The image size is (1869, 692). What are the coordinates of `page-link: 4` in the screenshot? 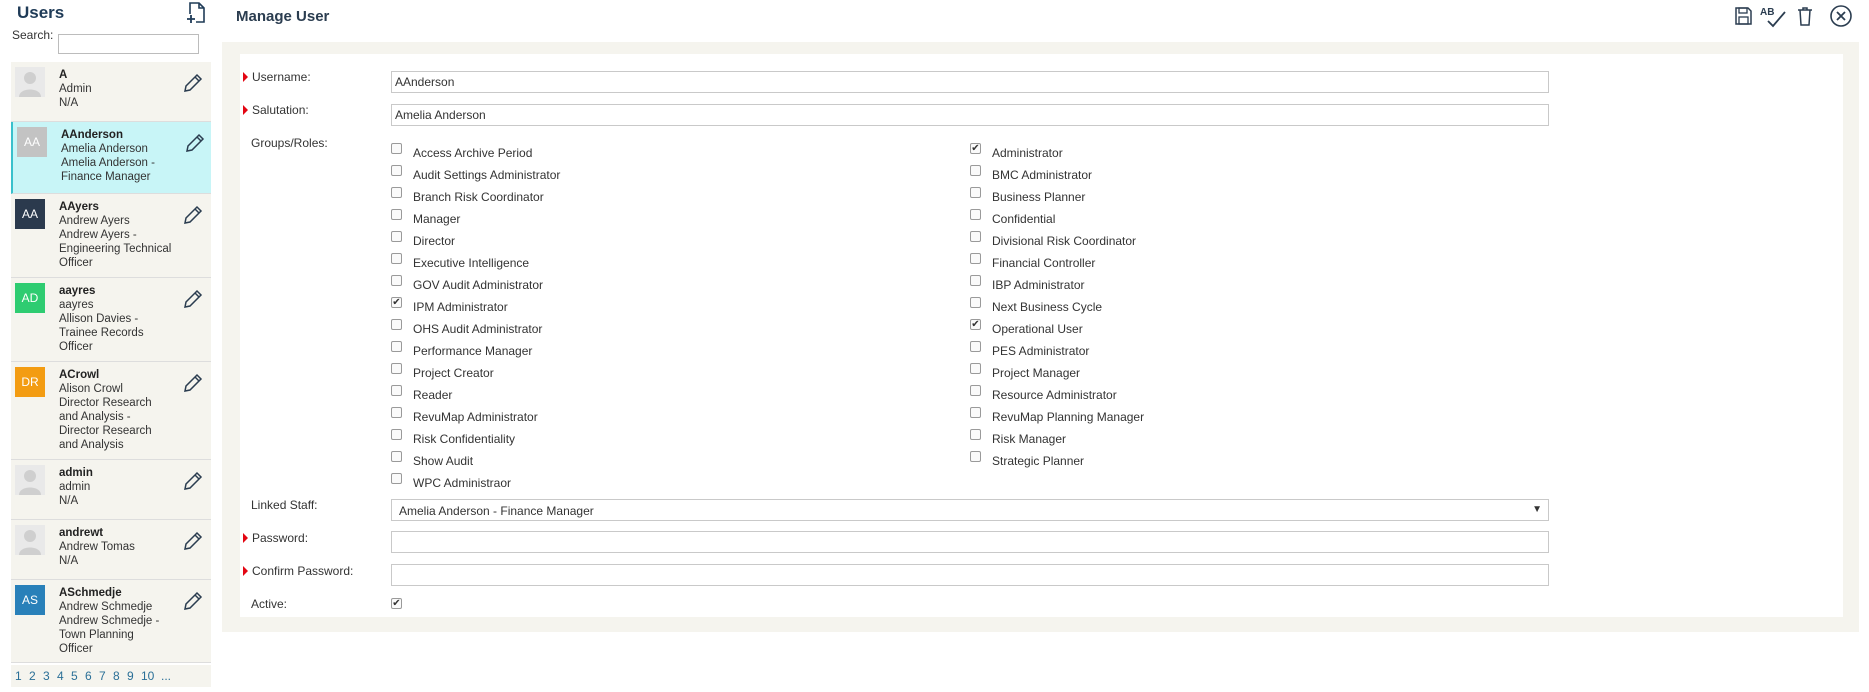 It's located at (60, 676).